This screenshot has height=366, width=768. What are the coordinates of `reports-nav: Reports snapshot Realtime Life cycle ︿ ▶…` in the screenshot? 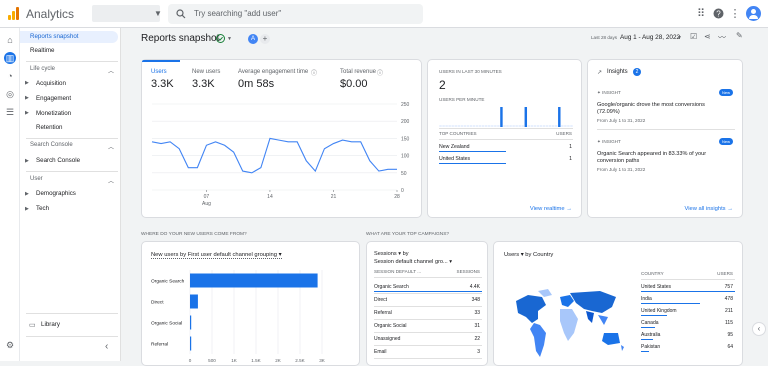 It's located at (70, 194).